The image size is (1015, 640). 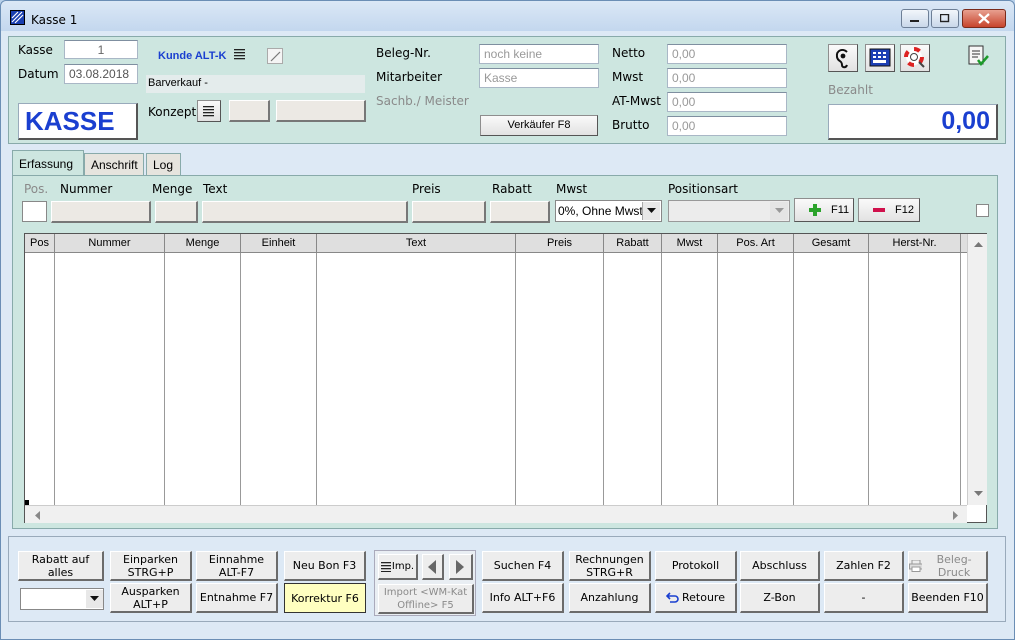 I want to click on add-position-button: F11, so click(x=824, y=210).